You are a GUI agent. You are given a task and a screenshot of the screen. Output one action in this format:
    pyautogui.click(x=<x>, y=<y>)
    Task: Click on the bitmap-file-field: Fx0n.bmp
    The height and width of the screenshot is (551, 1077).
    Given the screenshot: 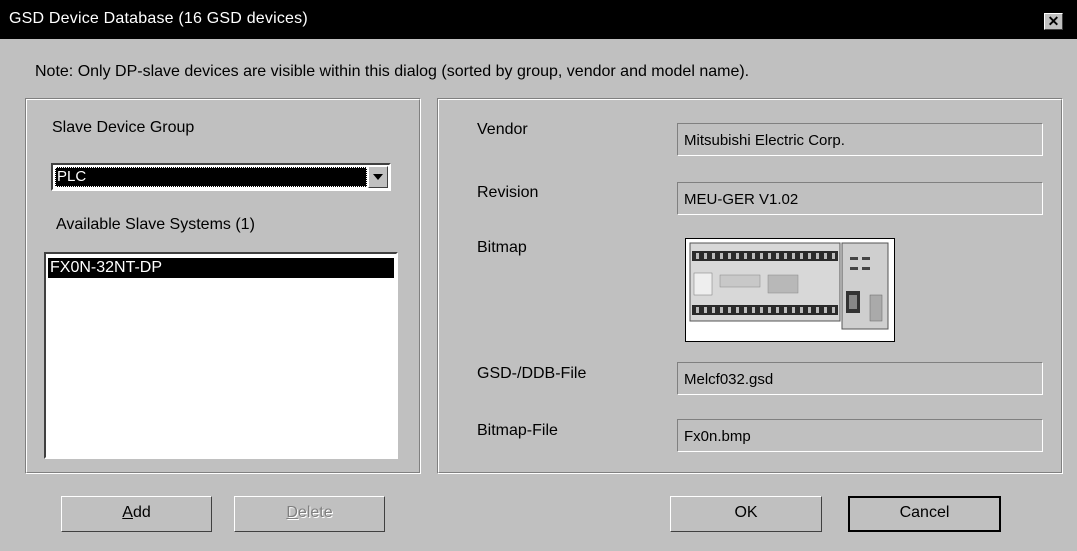 What is the action you would take?
    pyautogui.click(x=860, y=435)
    